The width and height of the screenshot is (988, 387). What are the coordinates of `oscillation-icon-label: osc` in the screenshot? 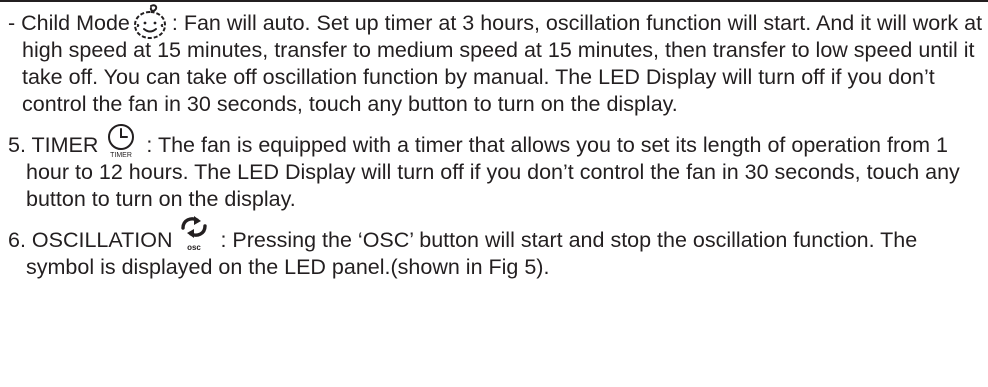 It's located at (195, 247).